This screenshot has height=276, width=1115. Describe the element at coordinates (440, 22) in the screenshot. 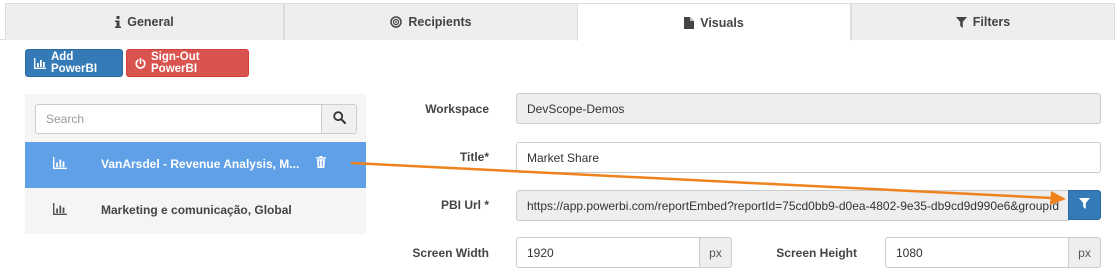

I see `tab-recipients-label: Recipients` at that location.